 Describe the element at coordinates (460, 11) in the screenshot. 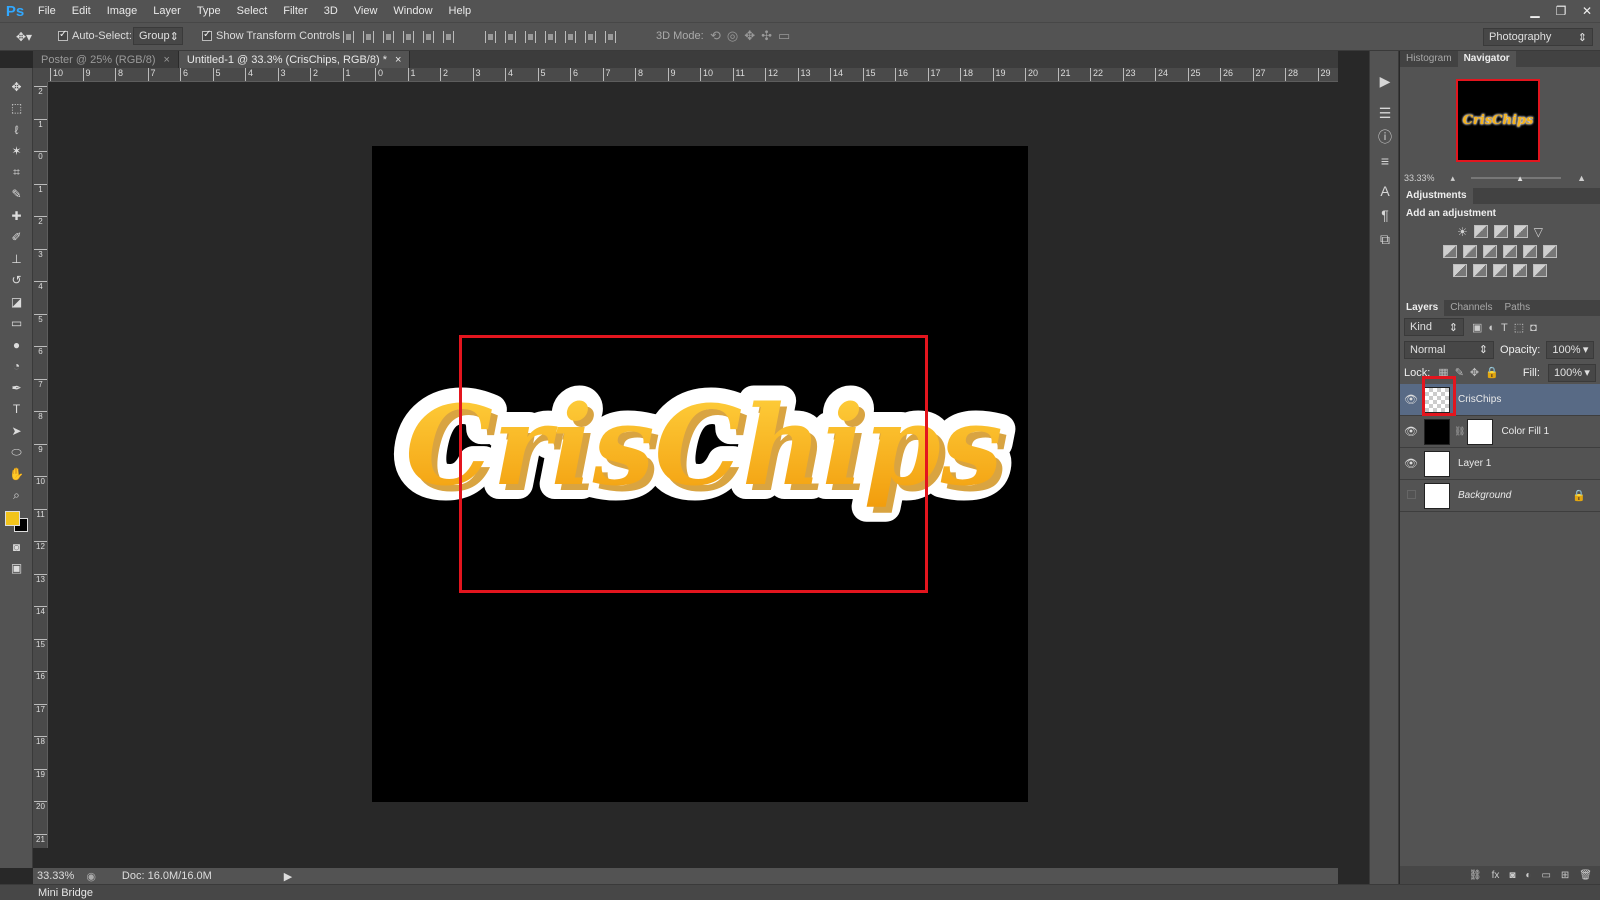

I see `menu-help: Help` at that location.